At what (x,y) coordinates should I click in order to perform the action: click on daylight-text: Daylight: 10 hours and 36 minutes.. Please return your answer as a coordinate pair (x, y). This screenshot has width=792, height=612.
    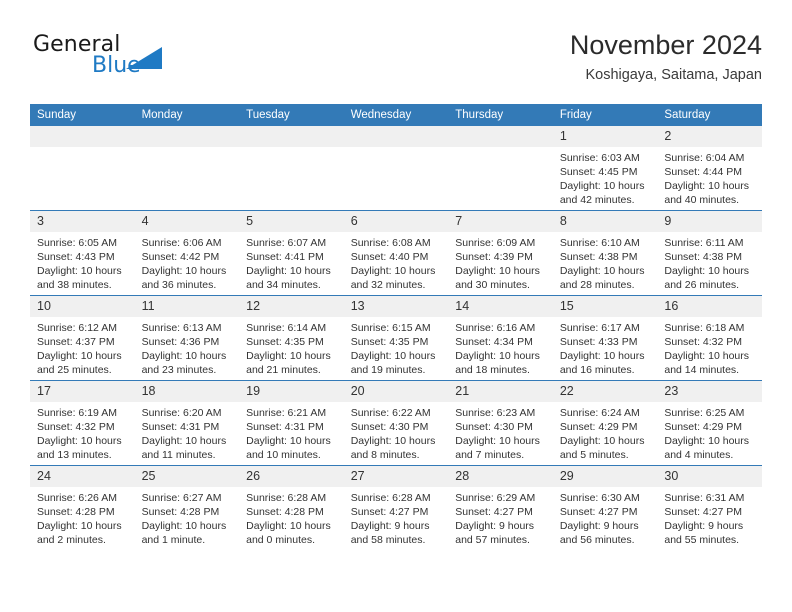
    Looking at the image, I should click on (184, 278).